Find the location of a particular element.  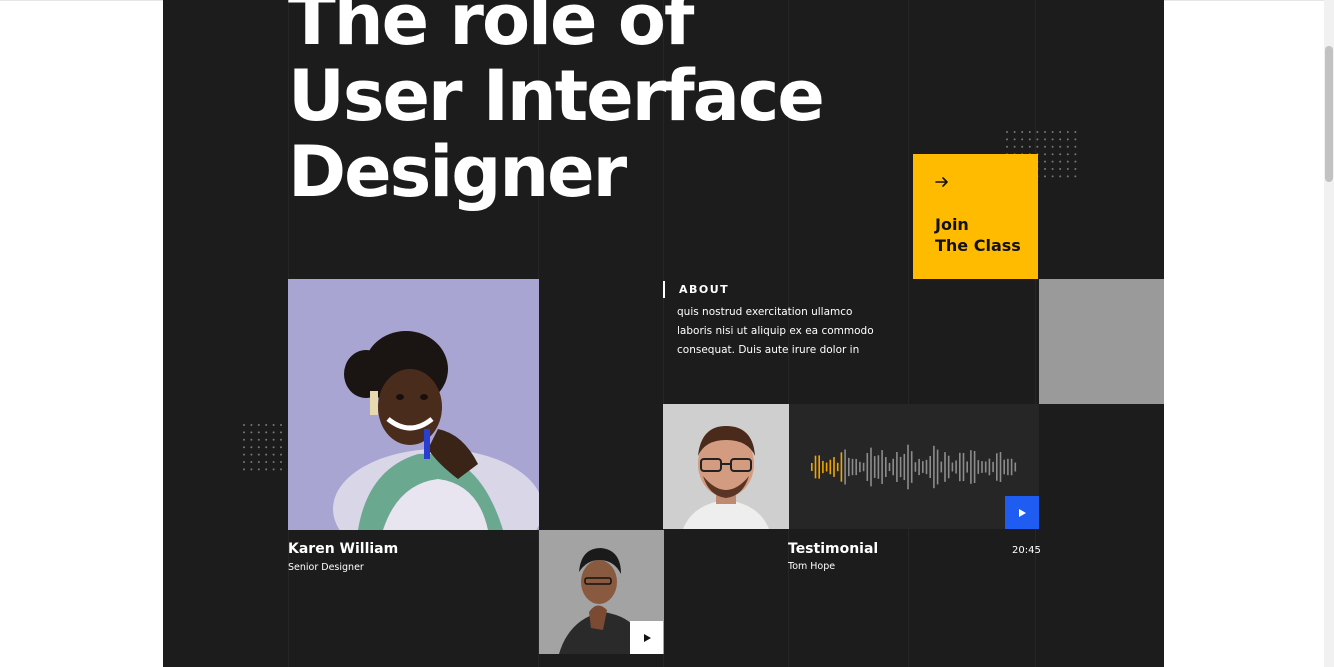

audio-waveform is located at coordinates (916, 467).